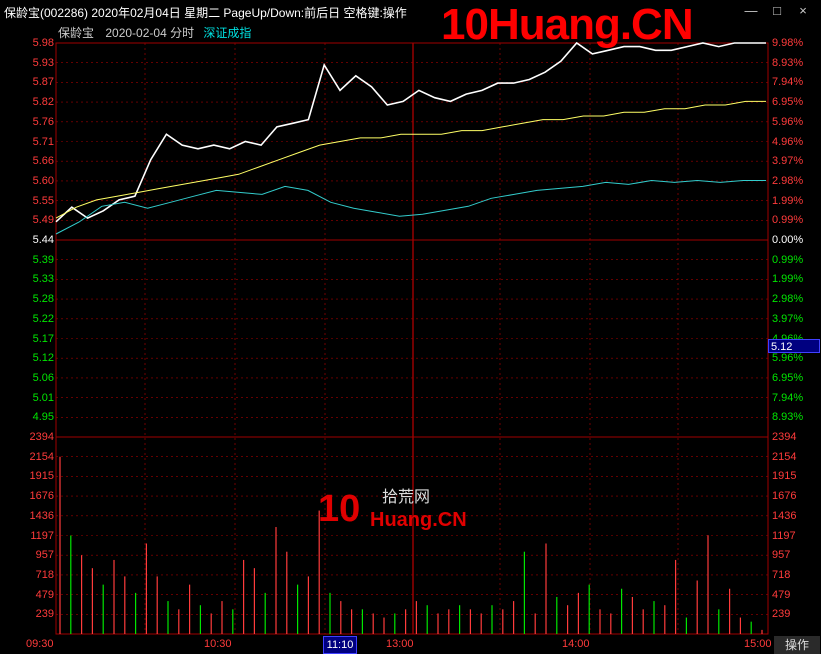  Describe the element at coordinates (794, 346) in the screenshot. I see `price-cursor-label: 5.12` at that location.